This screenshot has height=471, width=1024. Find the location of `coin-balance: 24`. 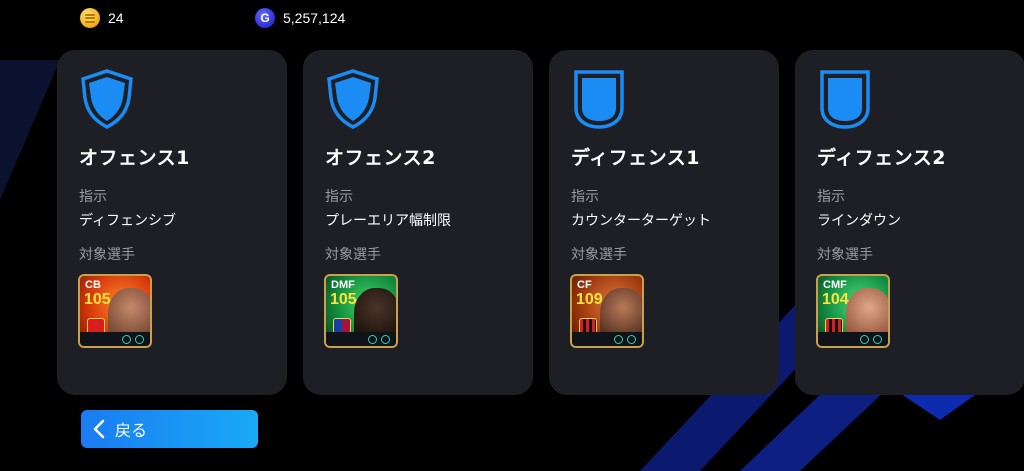

coin-balance: 24 is located at coordinates (102, 18).